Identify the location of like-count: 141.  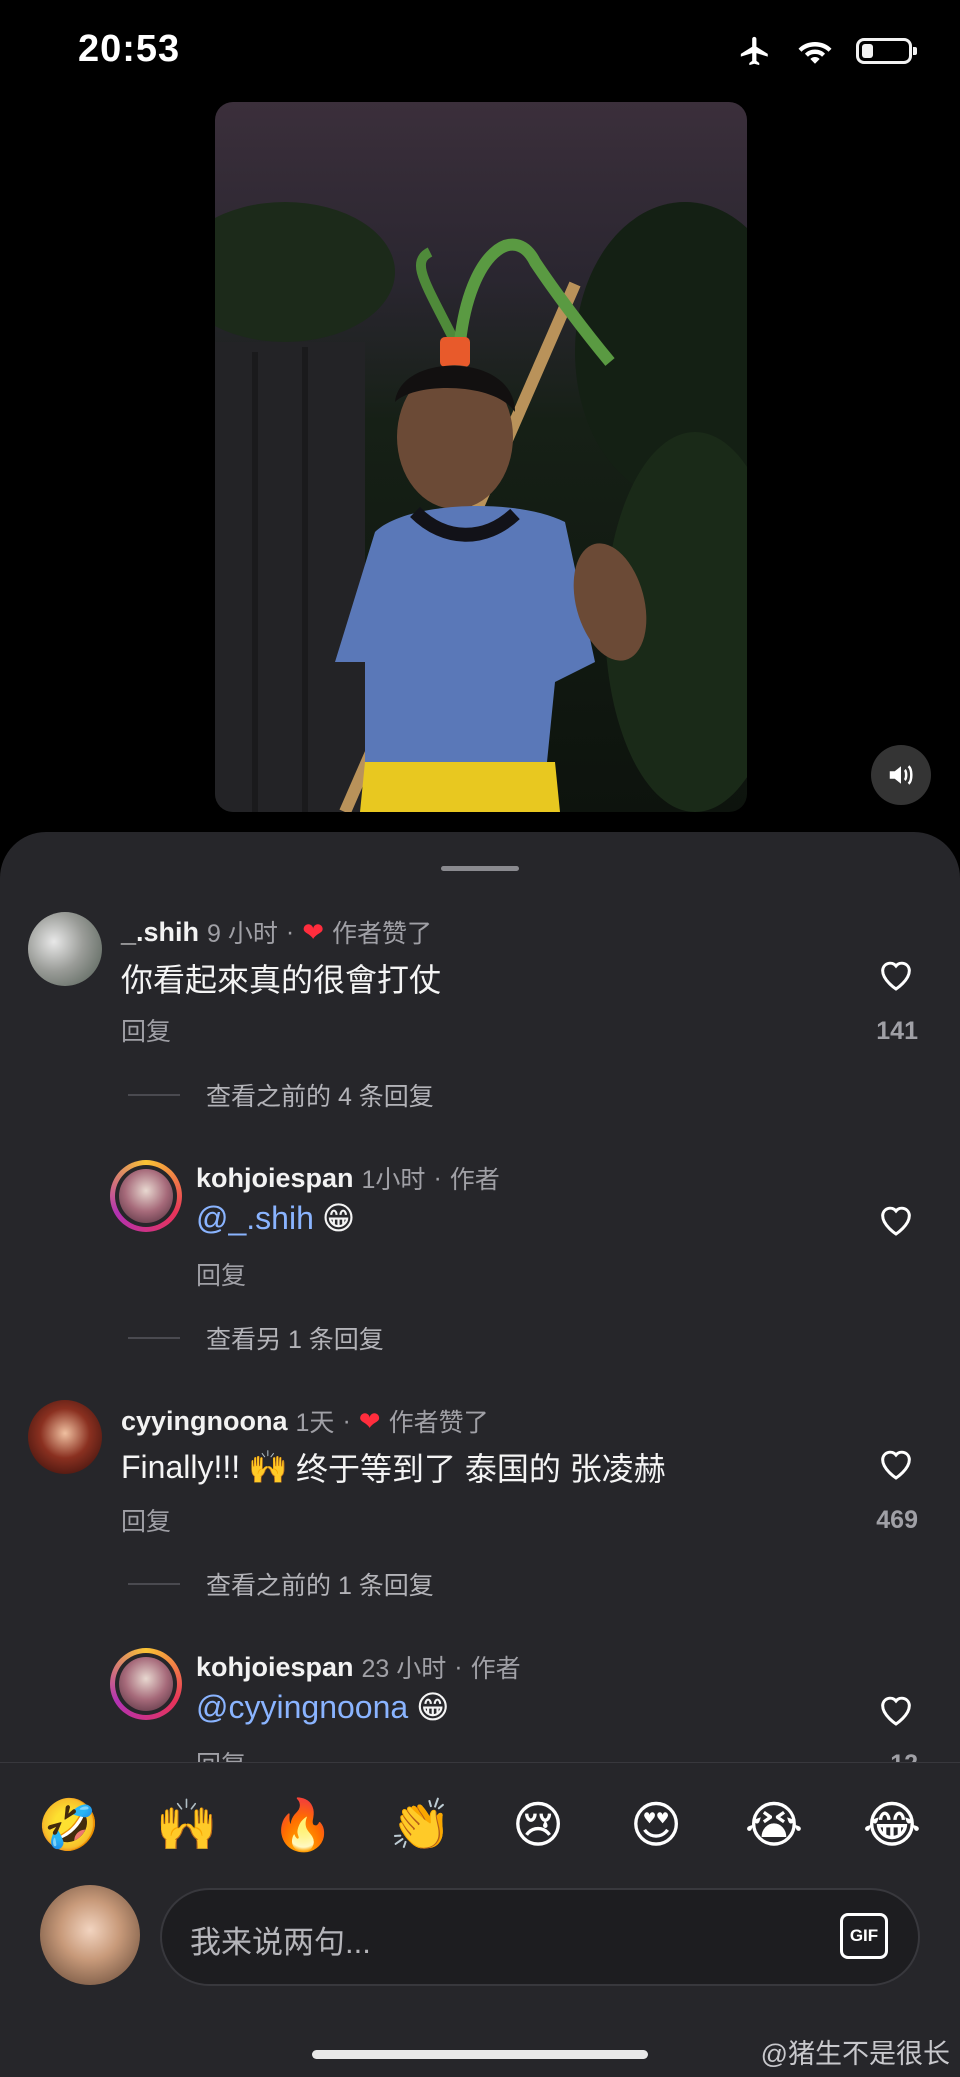
(897, 1031).